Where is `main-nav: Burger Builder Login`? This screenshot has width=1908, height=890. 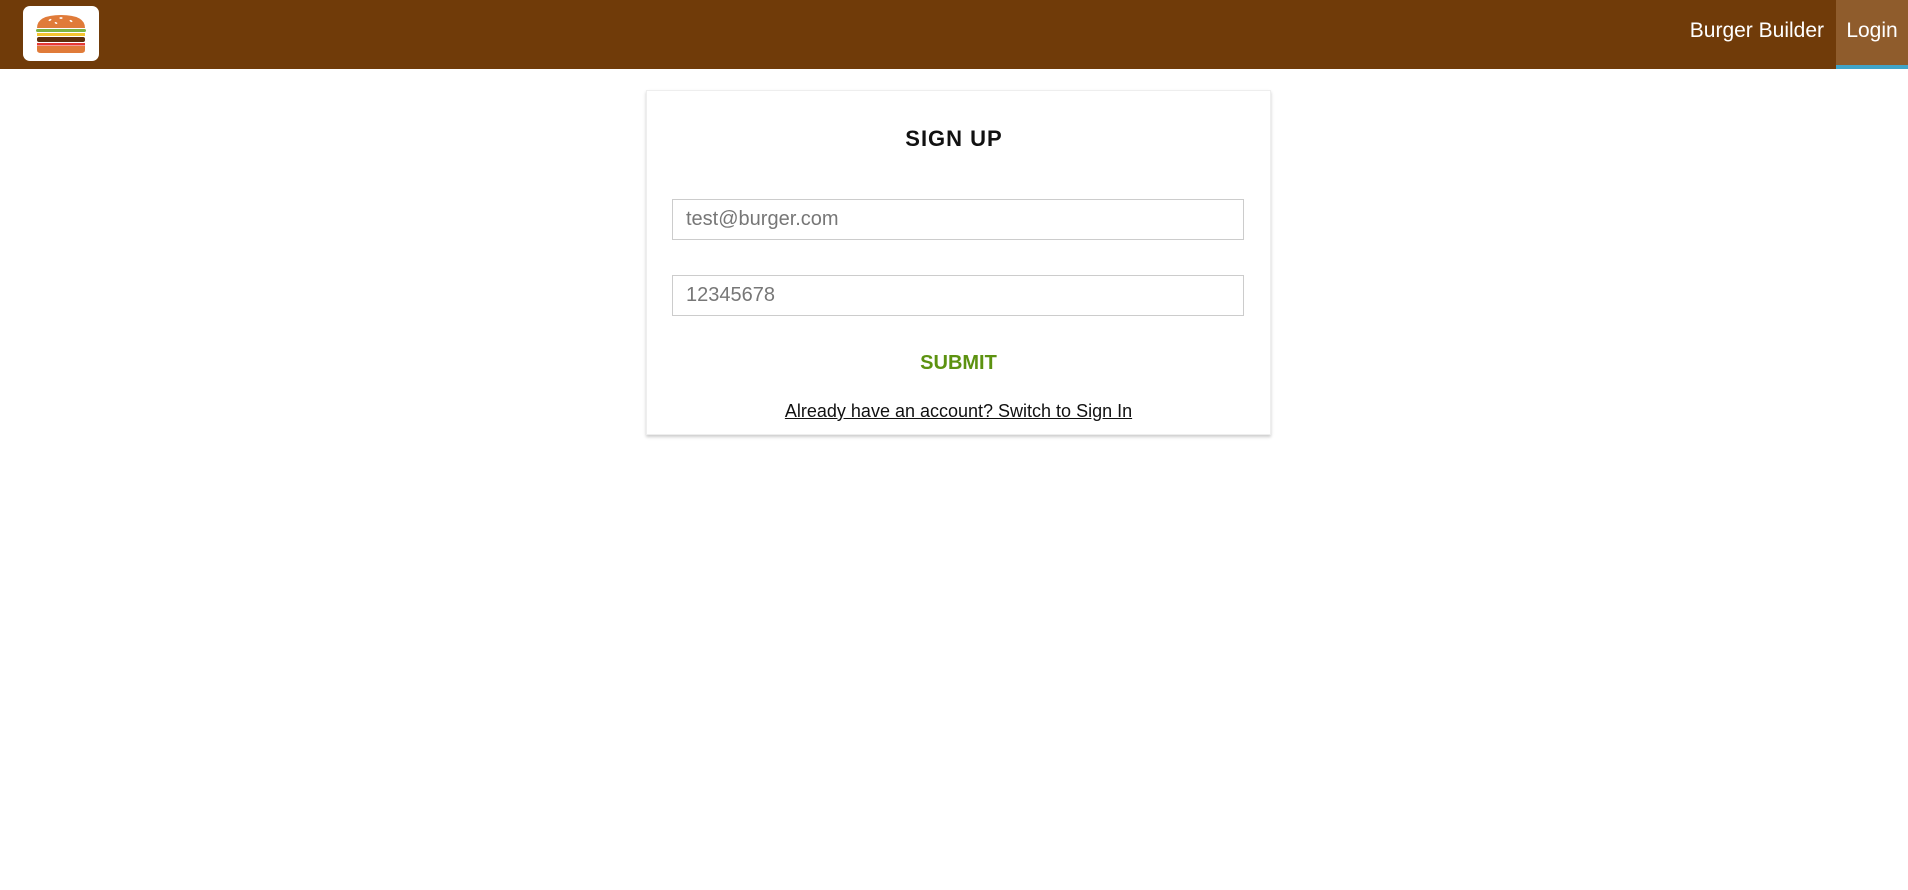
main-nav: Burger Builder Login is located at coordinates (1793, 34).